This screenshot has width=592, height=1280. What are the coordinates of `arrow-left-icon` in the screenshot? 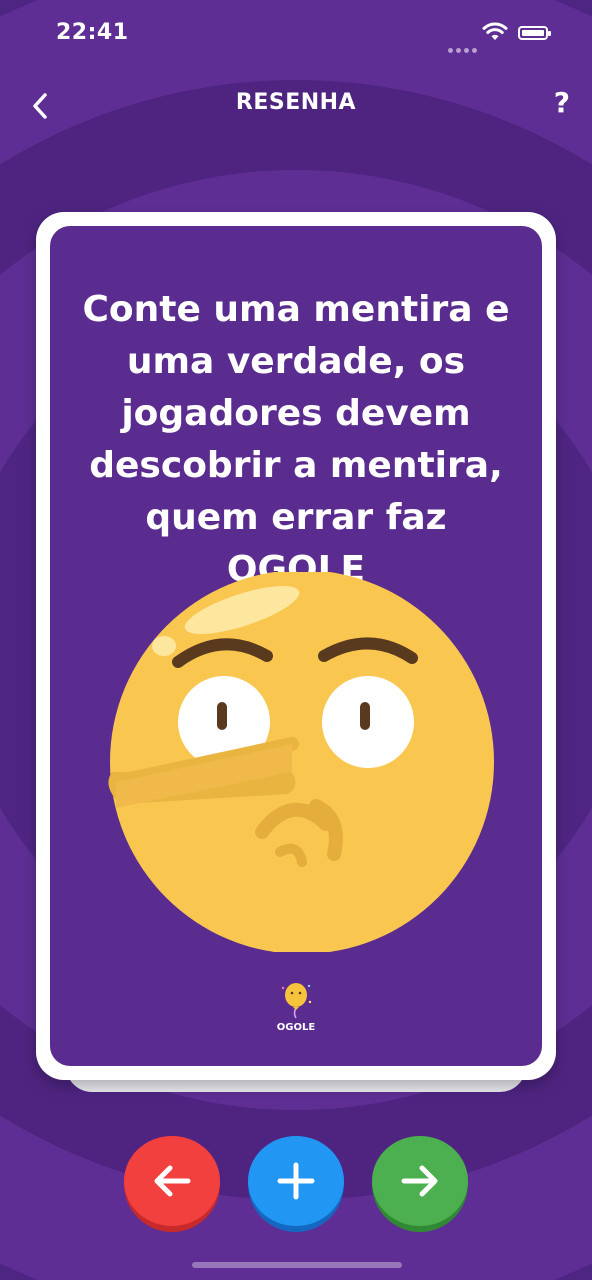 It's located at (172, 1181).